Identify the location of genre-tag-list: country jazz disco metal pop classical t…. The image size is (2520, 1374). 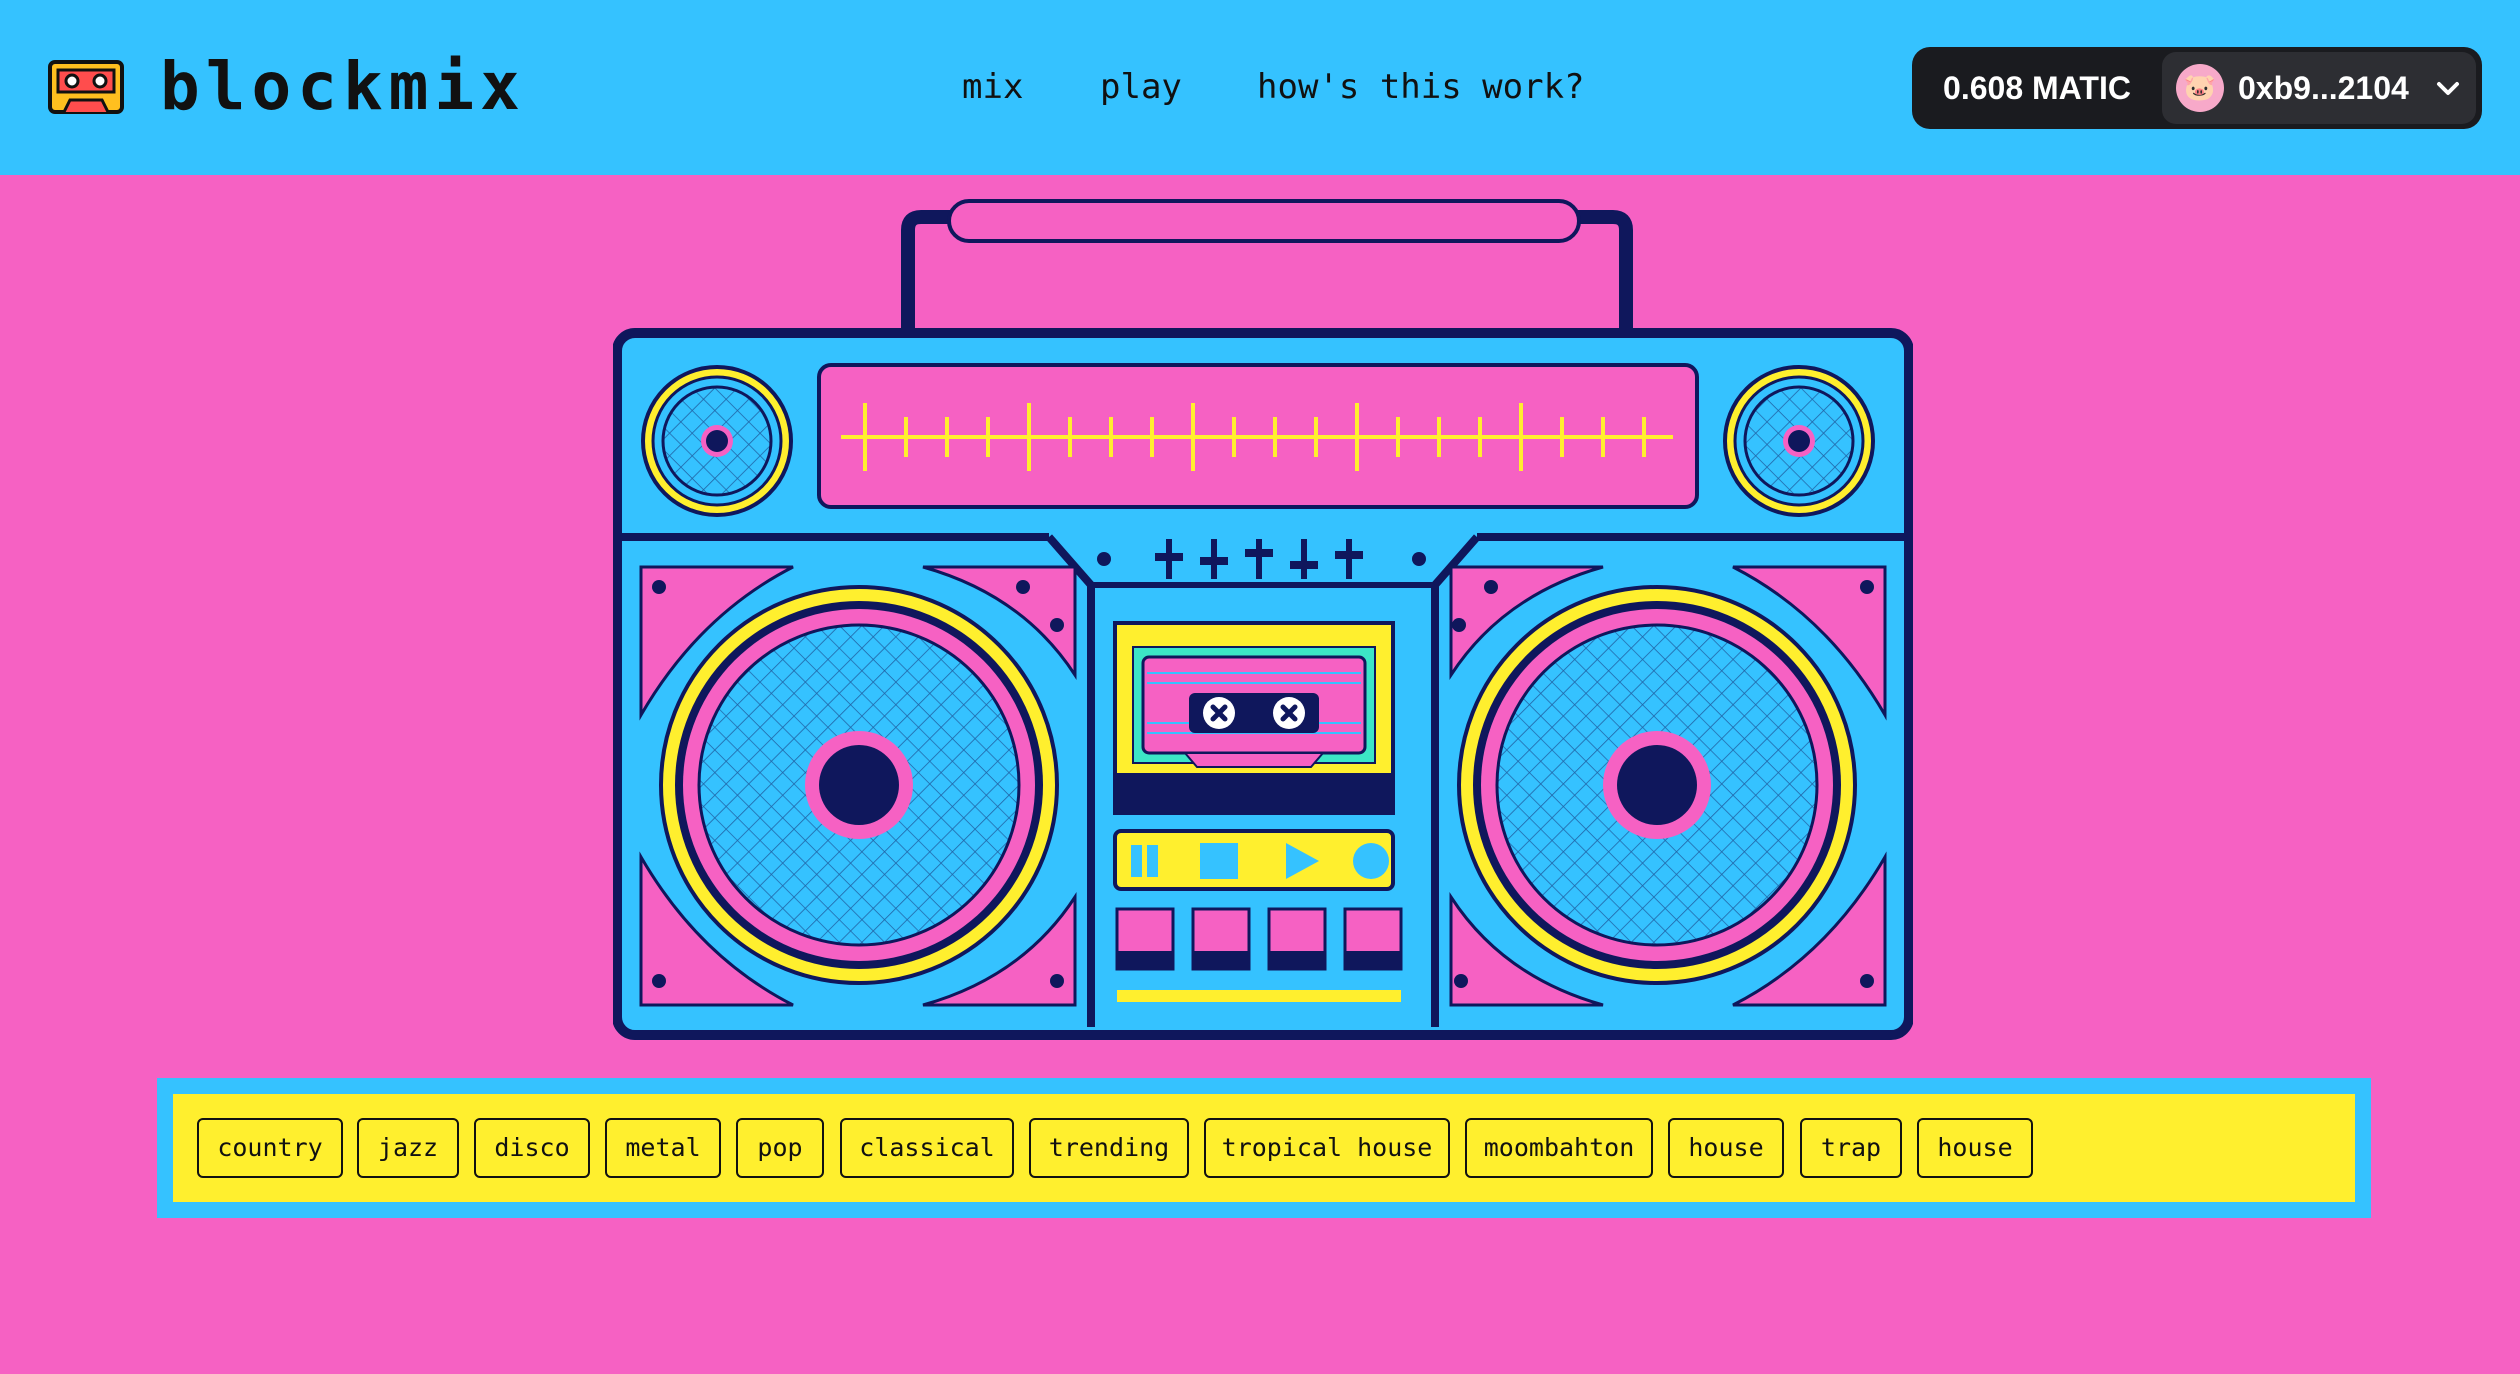
(1264, 1148).